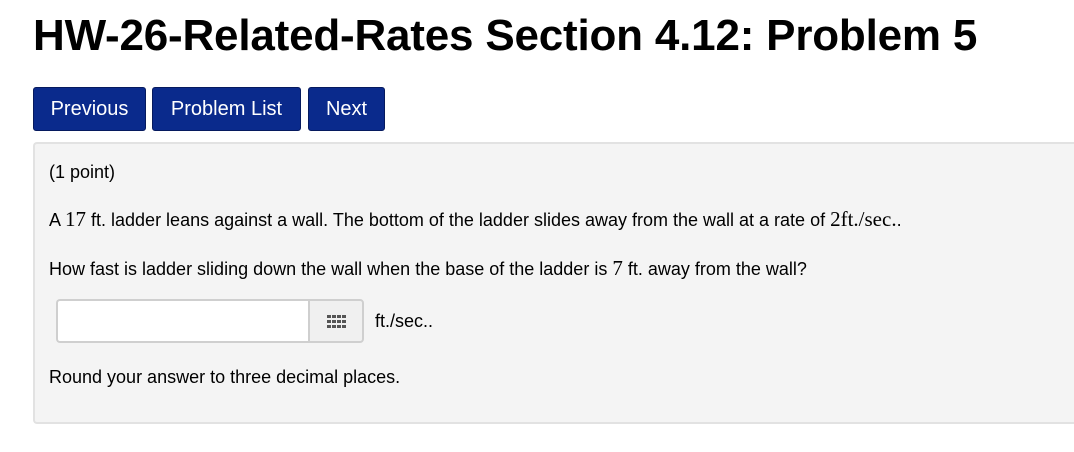  I want to click on answer-input, so click(182, 321).